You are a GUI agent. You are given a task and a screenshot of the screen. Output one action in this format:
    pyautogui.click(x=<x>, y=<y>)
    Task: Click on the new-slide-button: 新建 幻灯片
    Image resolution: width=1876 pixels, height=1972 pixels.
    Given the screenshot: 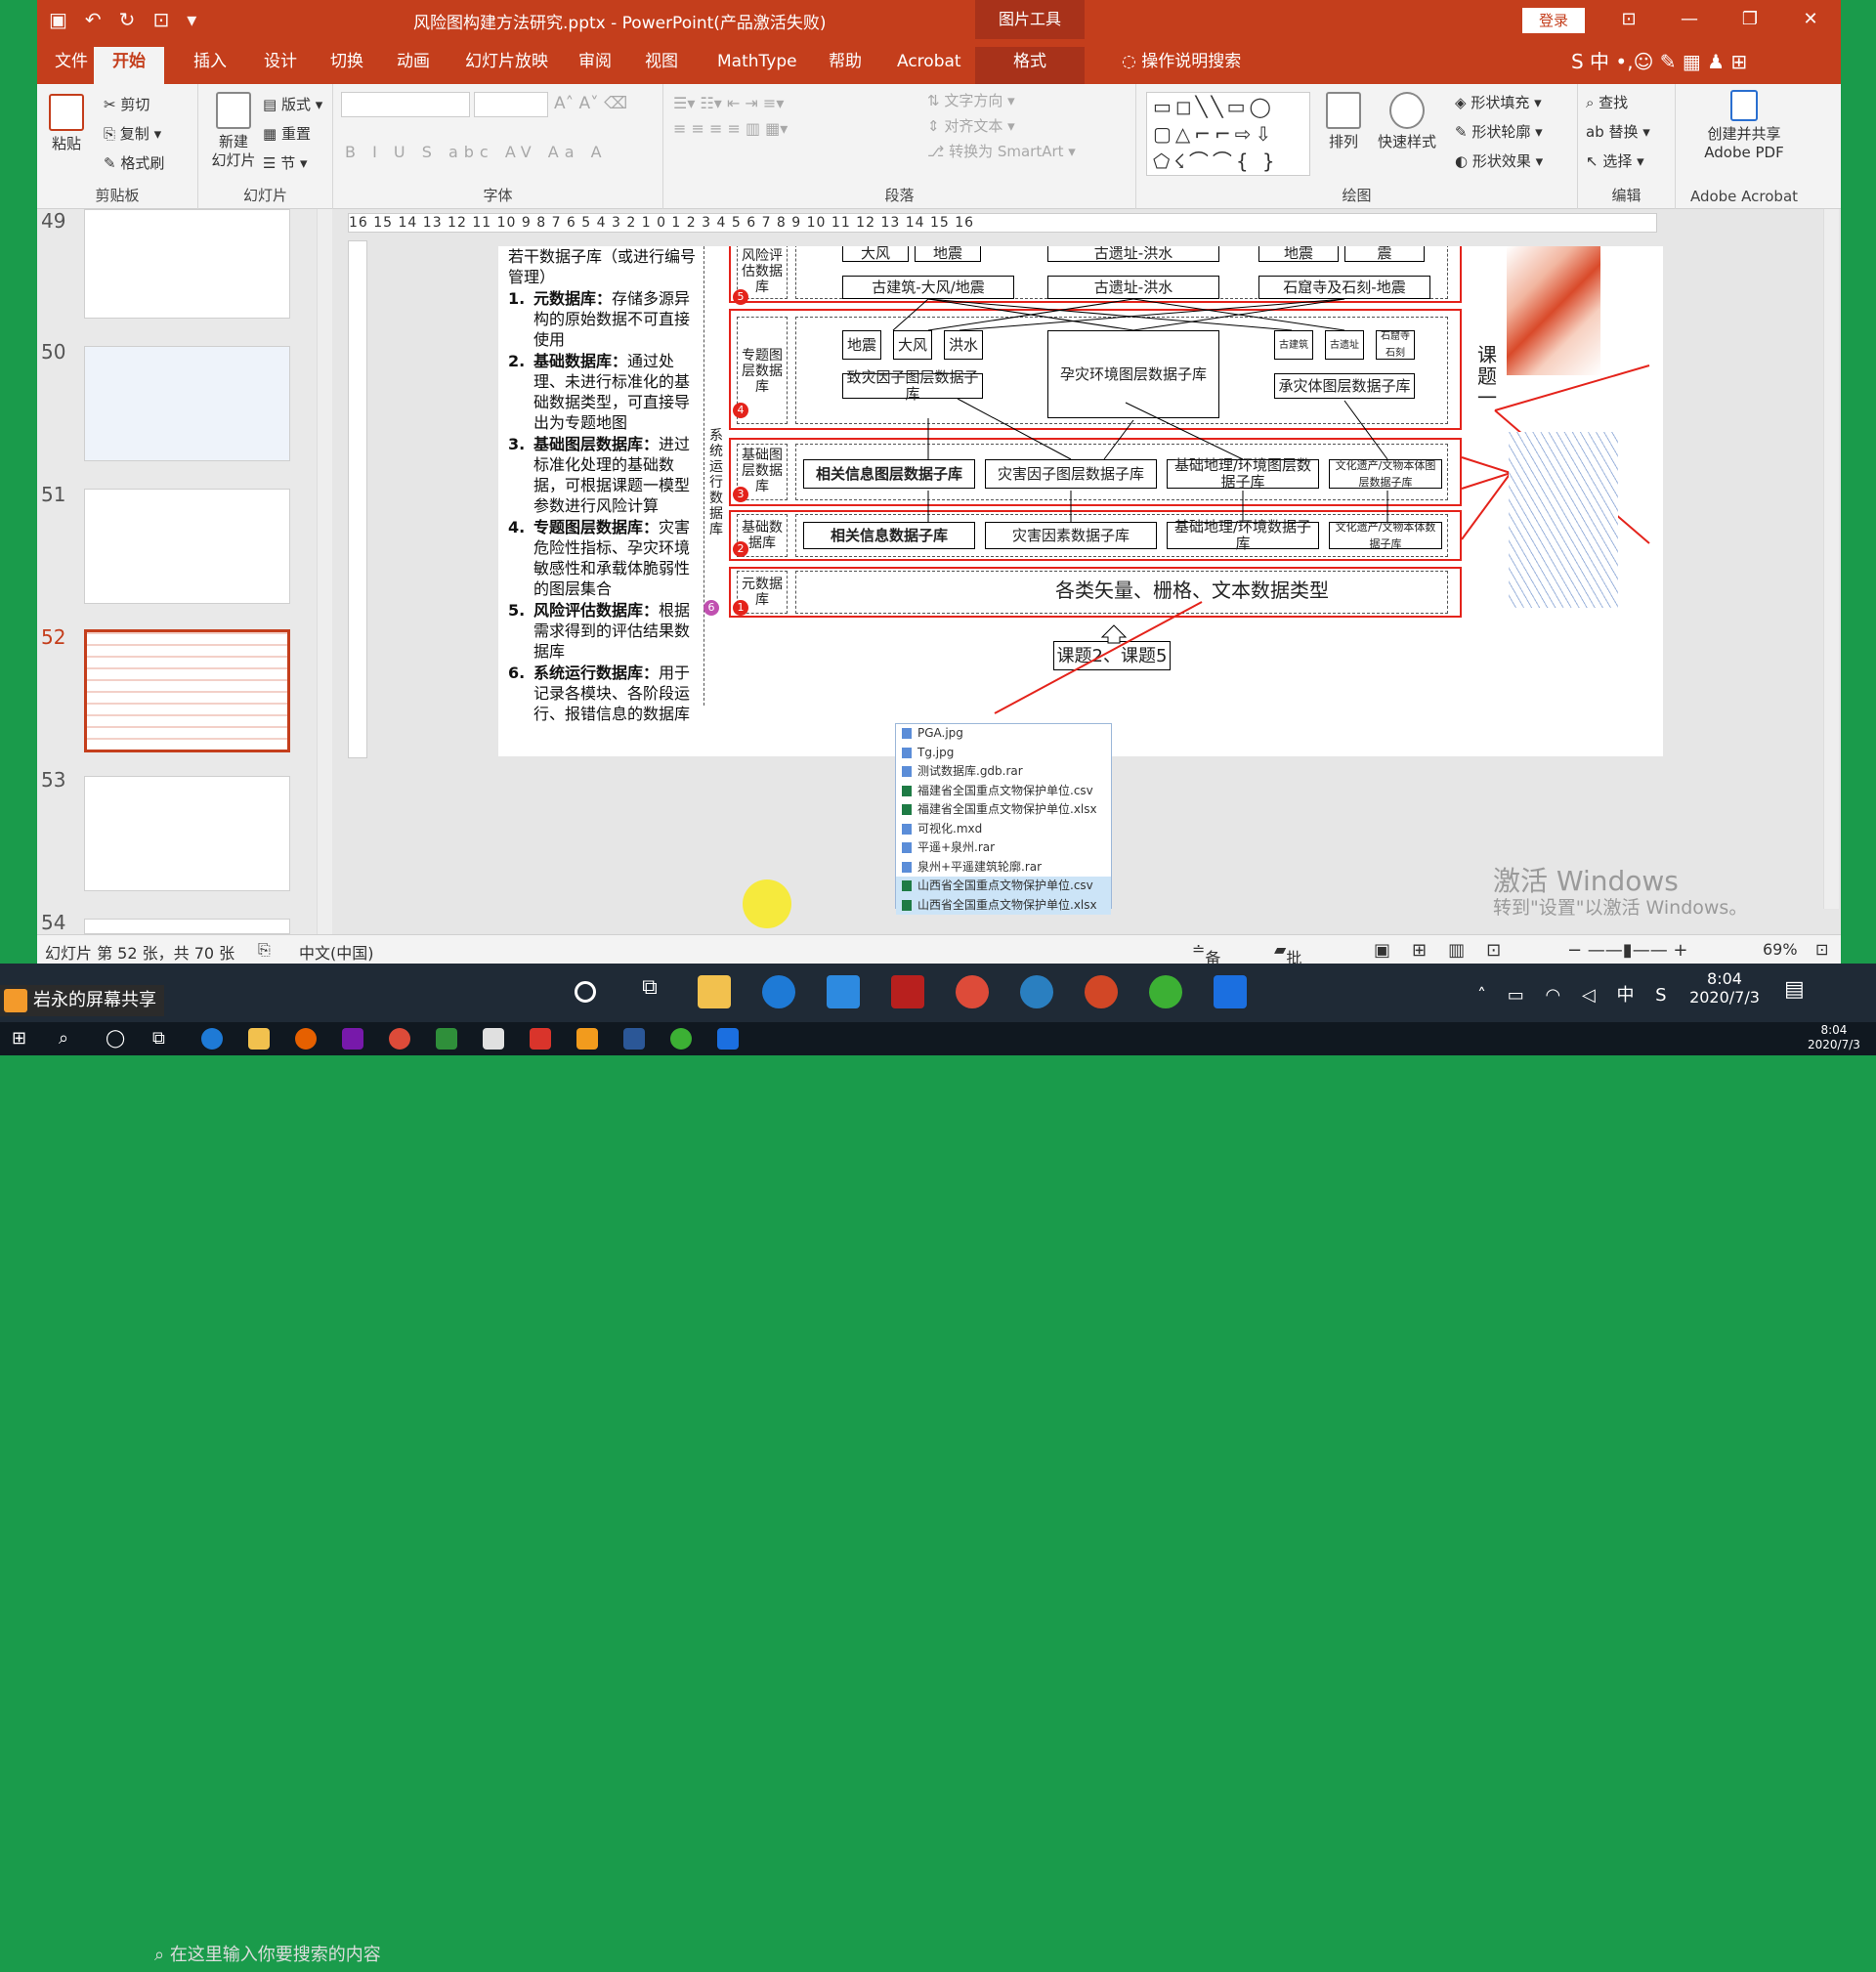 What is the action you would take?
    pyautogui.click(x=233, y=131)
    